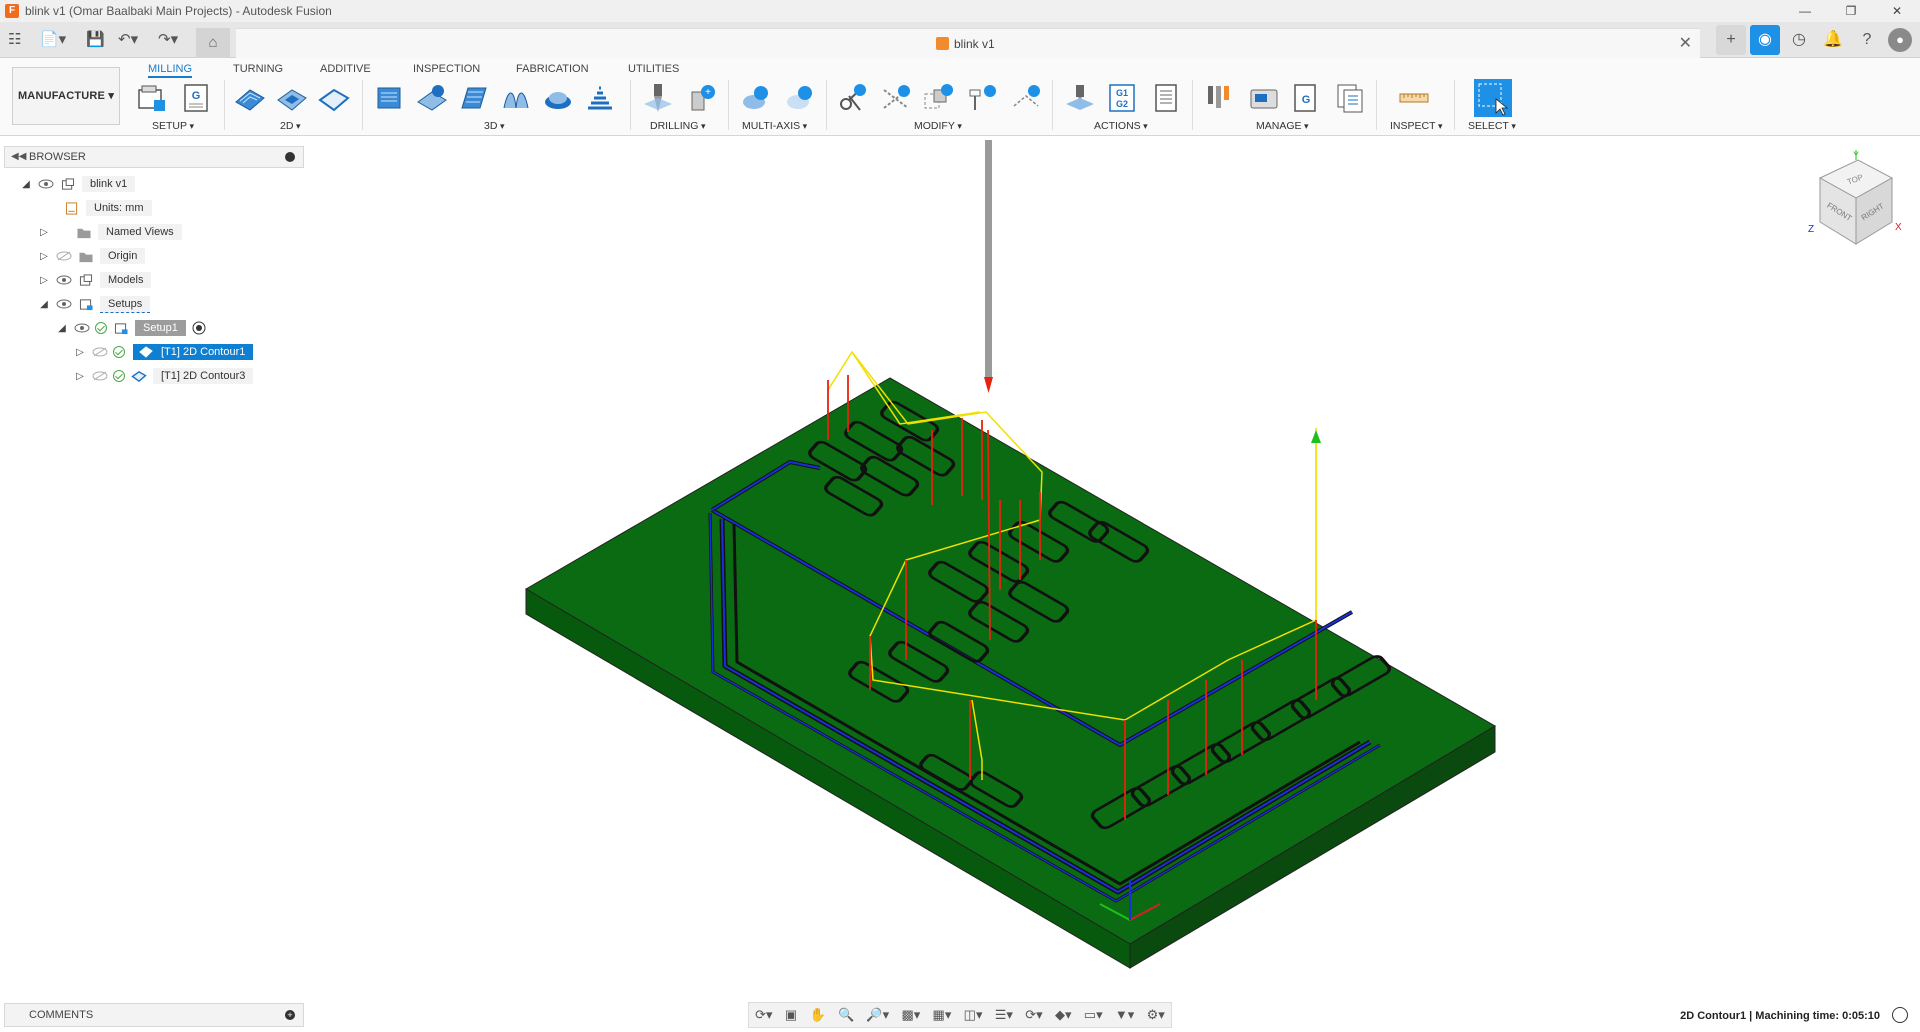  I want to click on tree-item-setups: ◢ Setups, so click(94, 304).